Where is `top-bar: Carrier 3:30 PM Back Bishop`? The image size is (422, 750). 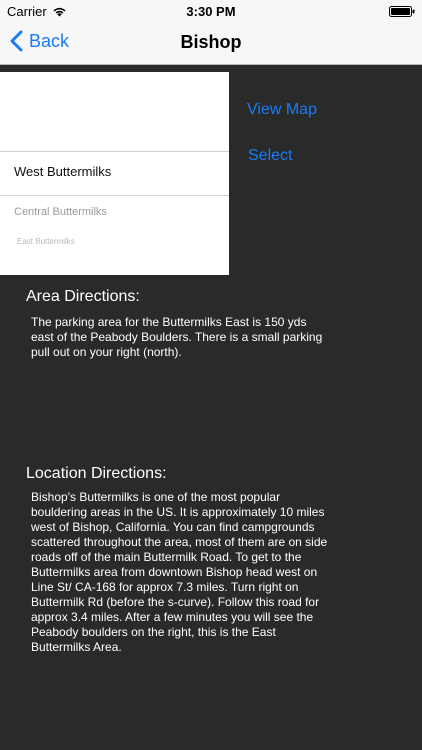
top-bar: Carrier 3:30 PM Back Bishop is located at coordinates (211, 32).